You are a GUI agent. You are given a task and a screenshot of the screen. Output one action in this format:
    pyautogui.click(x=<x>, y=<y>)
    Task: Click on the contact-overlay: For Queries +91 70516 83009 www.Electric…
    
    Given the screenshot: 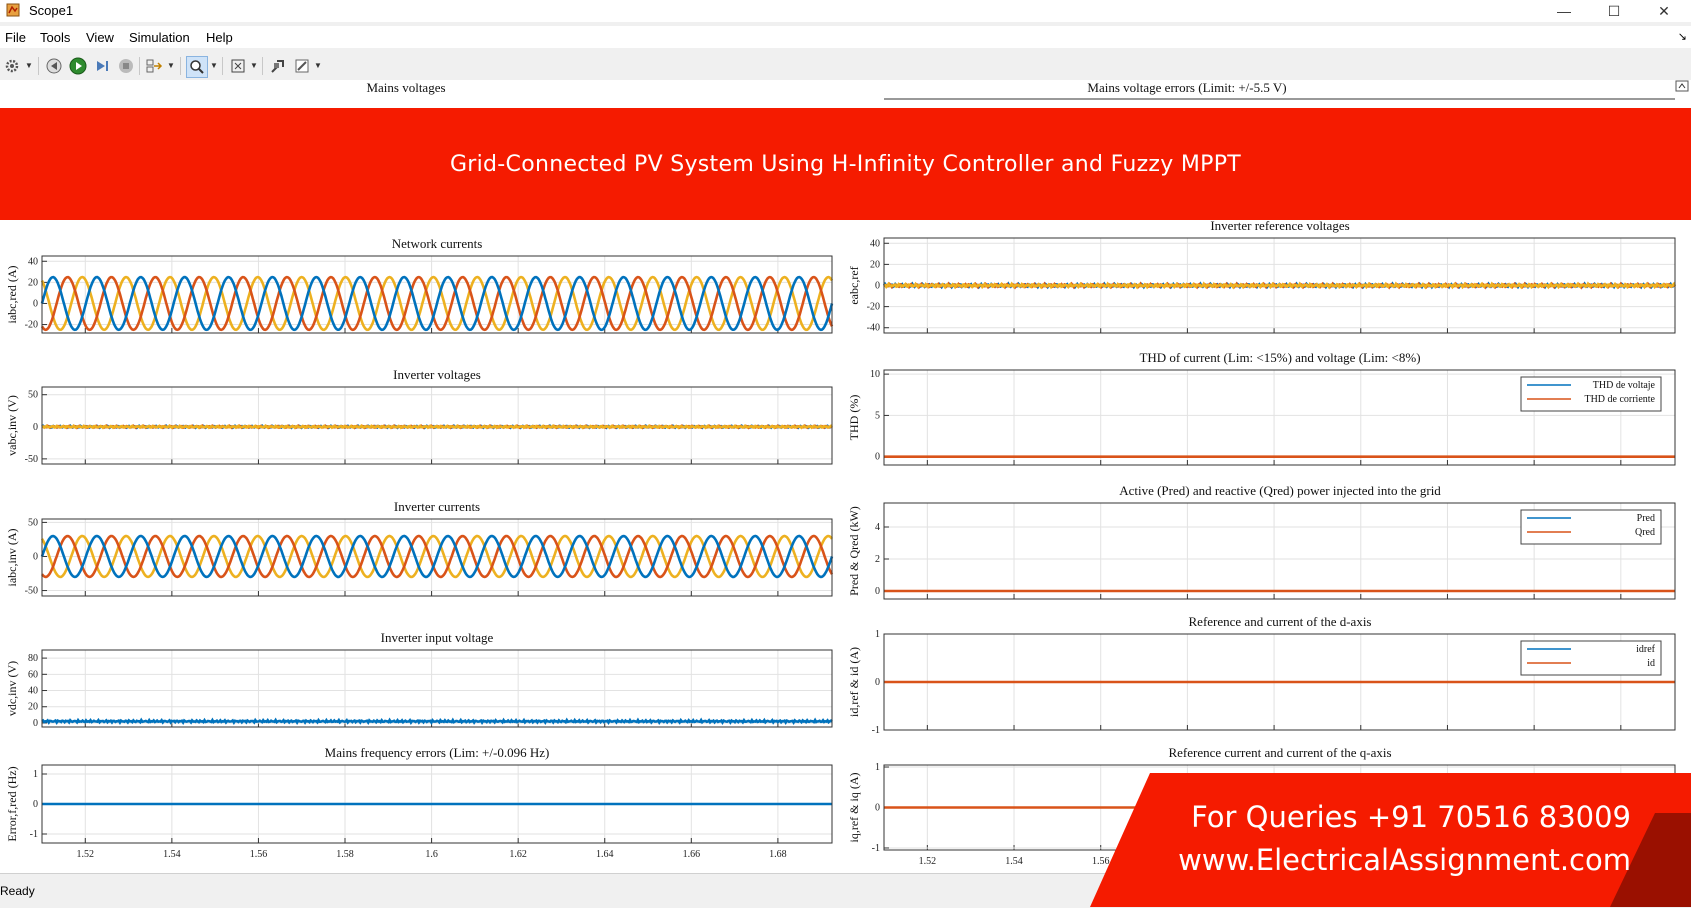 What is the action you would take?
    pyautogui.click(x=1390, y=840)
    